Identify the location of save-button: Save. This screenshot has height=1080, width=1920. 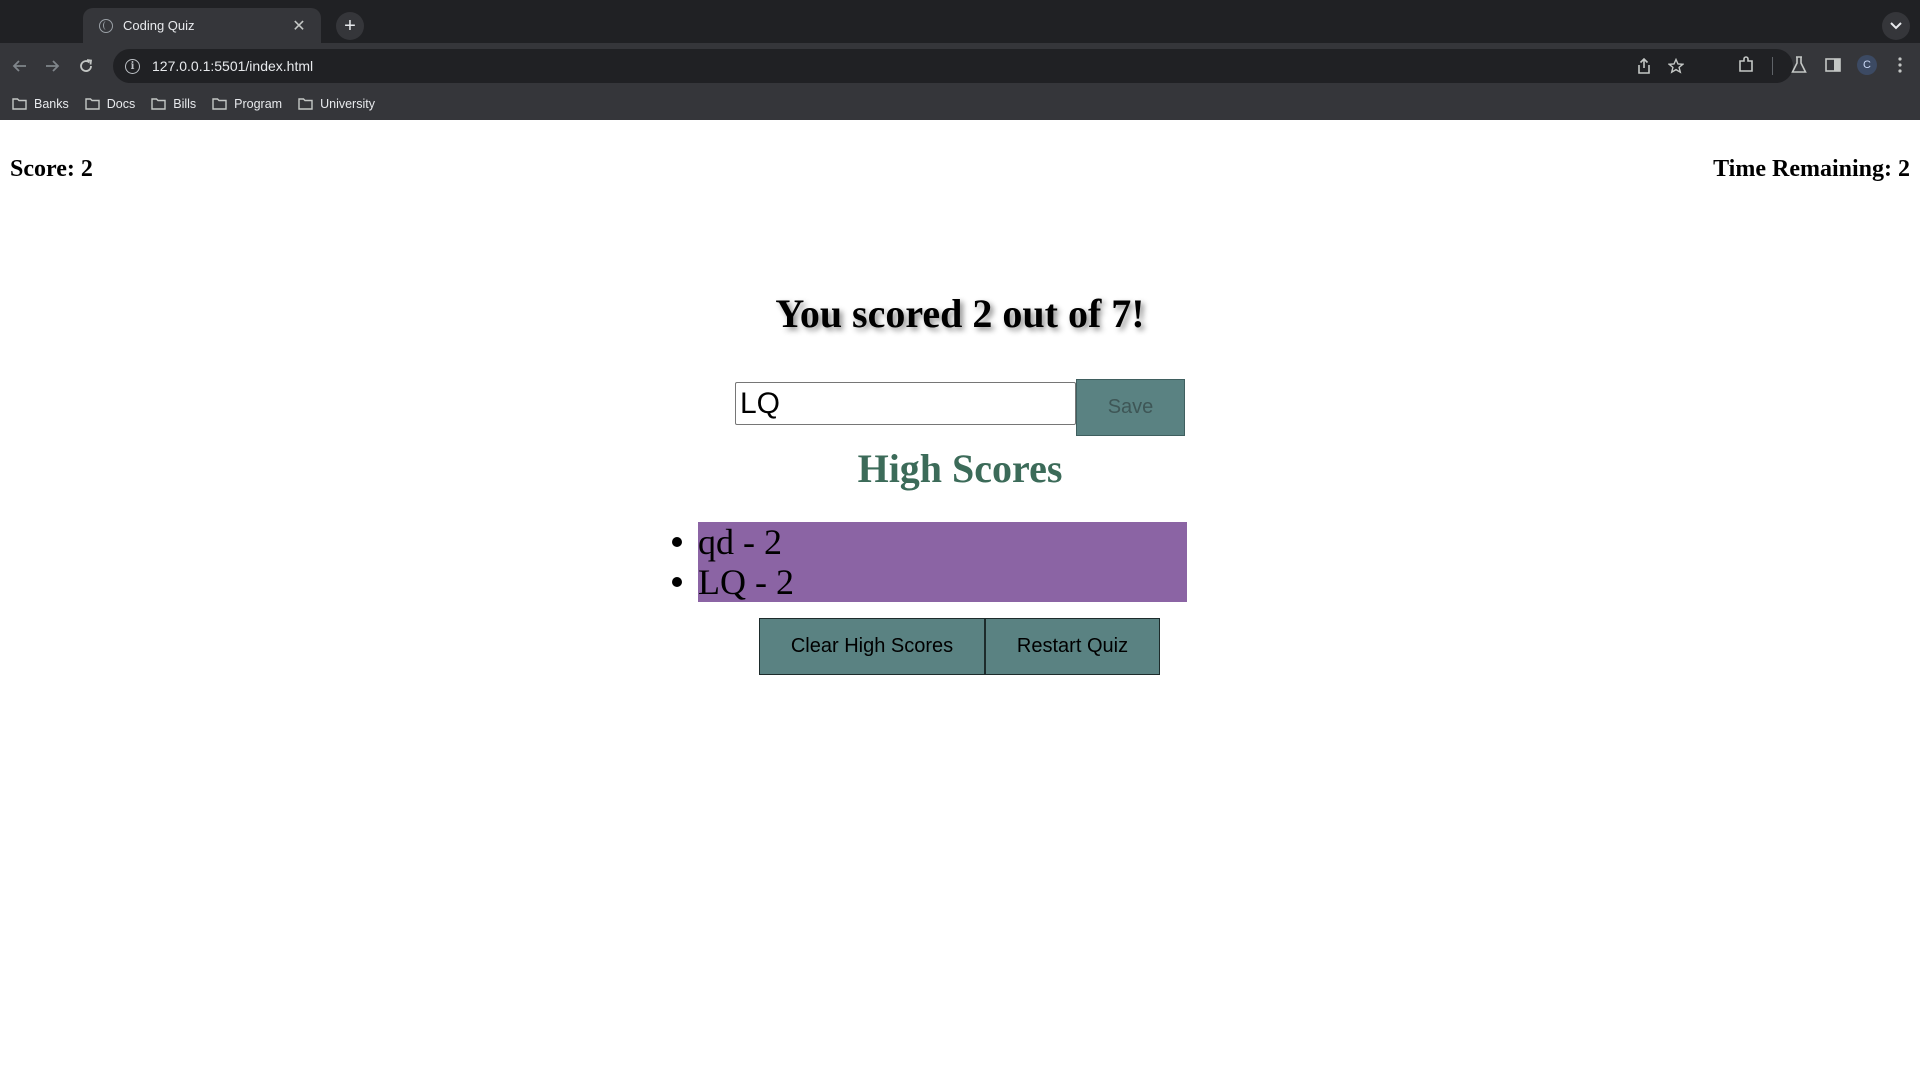
(1130, 407).